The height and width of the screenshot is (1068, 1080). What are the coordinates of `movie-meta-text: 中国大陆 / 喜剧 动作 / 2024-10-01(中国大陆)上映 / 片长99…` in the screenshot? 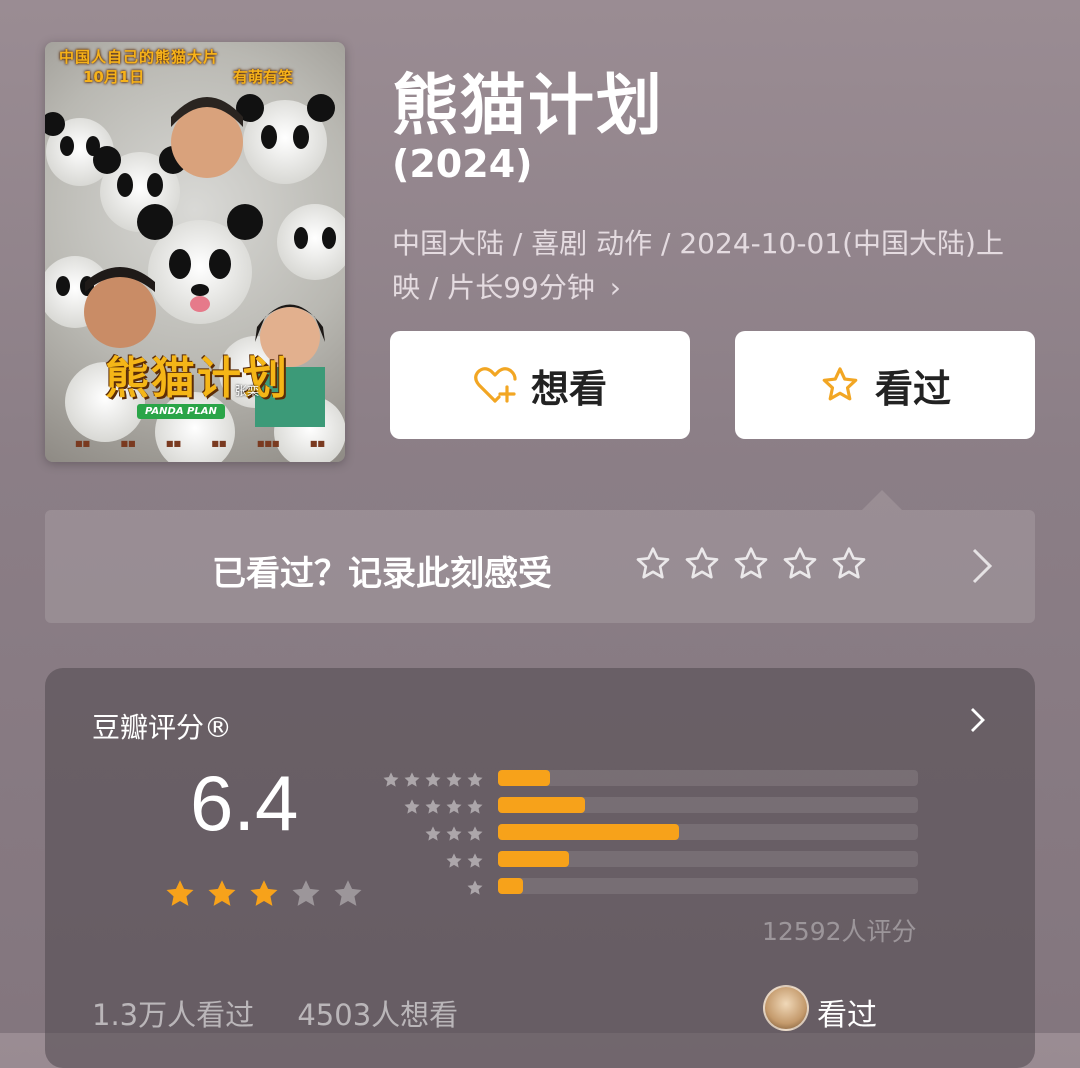 It's located at (698, 265).